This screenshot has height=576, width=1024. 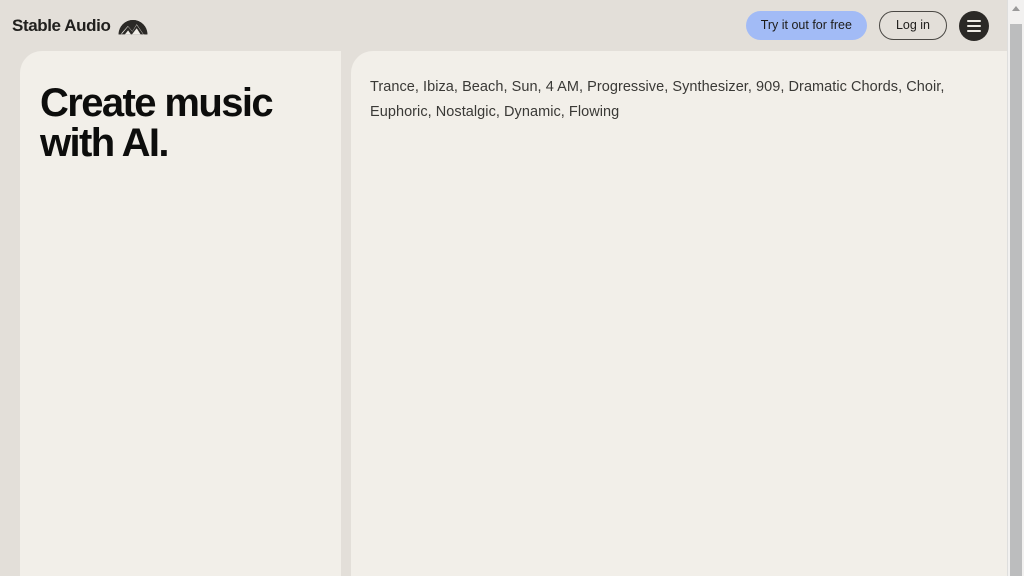 I want to click on page-title: Create music with AI., so click(x=157, y=123).